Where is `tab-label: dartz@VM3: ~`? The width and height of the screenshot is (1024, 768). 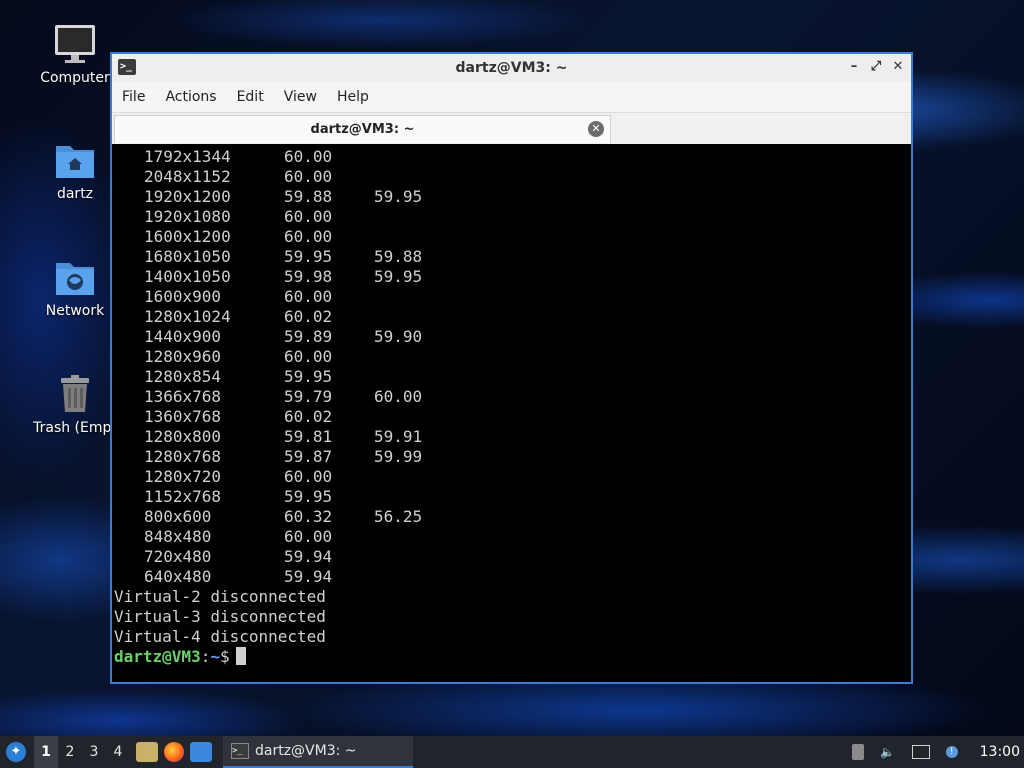 tab-label: dartz@VM3: ~ is located at coordinates (362, 129).